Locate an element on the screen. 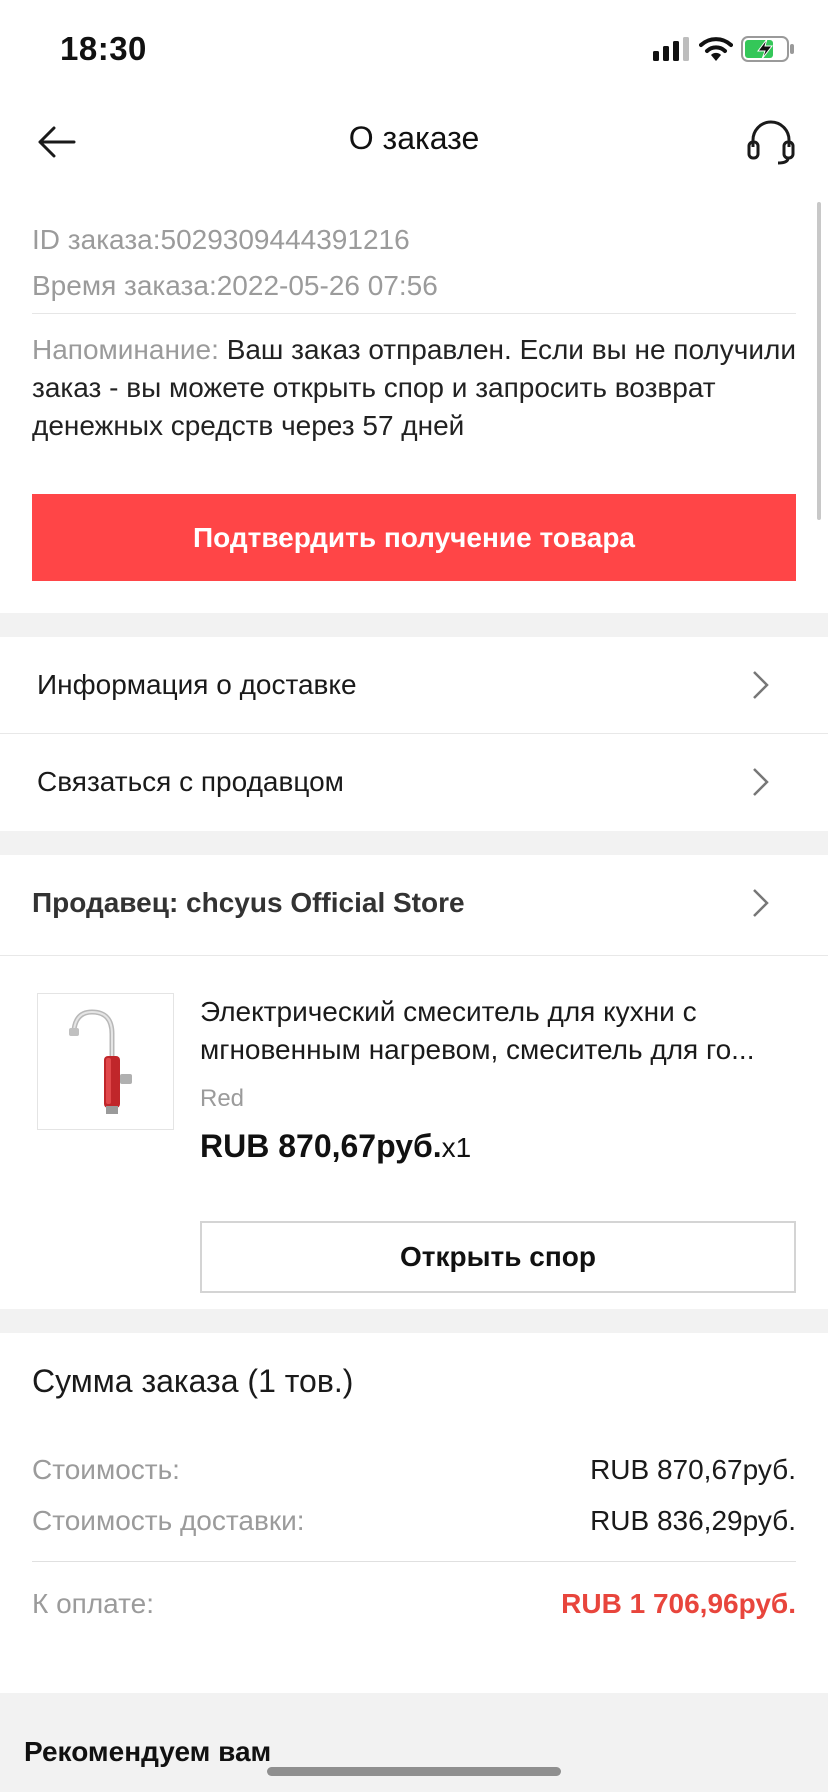 Image resolution: width=828 pixels, height=1792 pixels. faucet-image is located at coordinates (100, 1061).